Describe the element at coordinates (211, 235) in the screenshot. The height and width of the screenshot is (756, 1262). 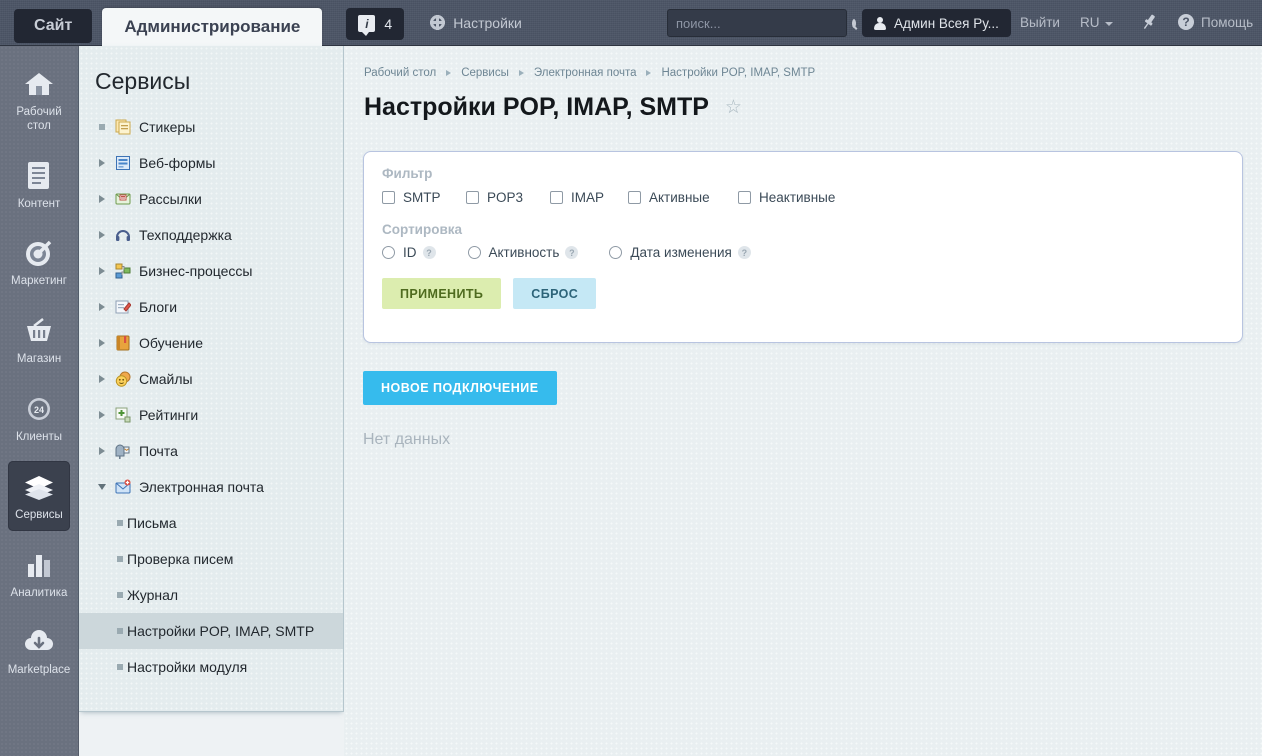
I see `menu-item-support: Техподдержка` at that location.